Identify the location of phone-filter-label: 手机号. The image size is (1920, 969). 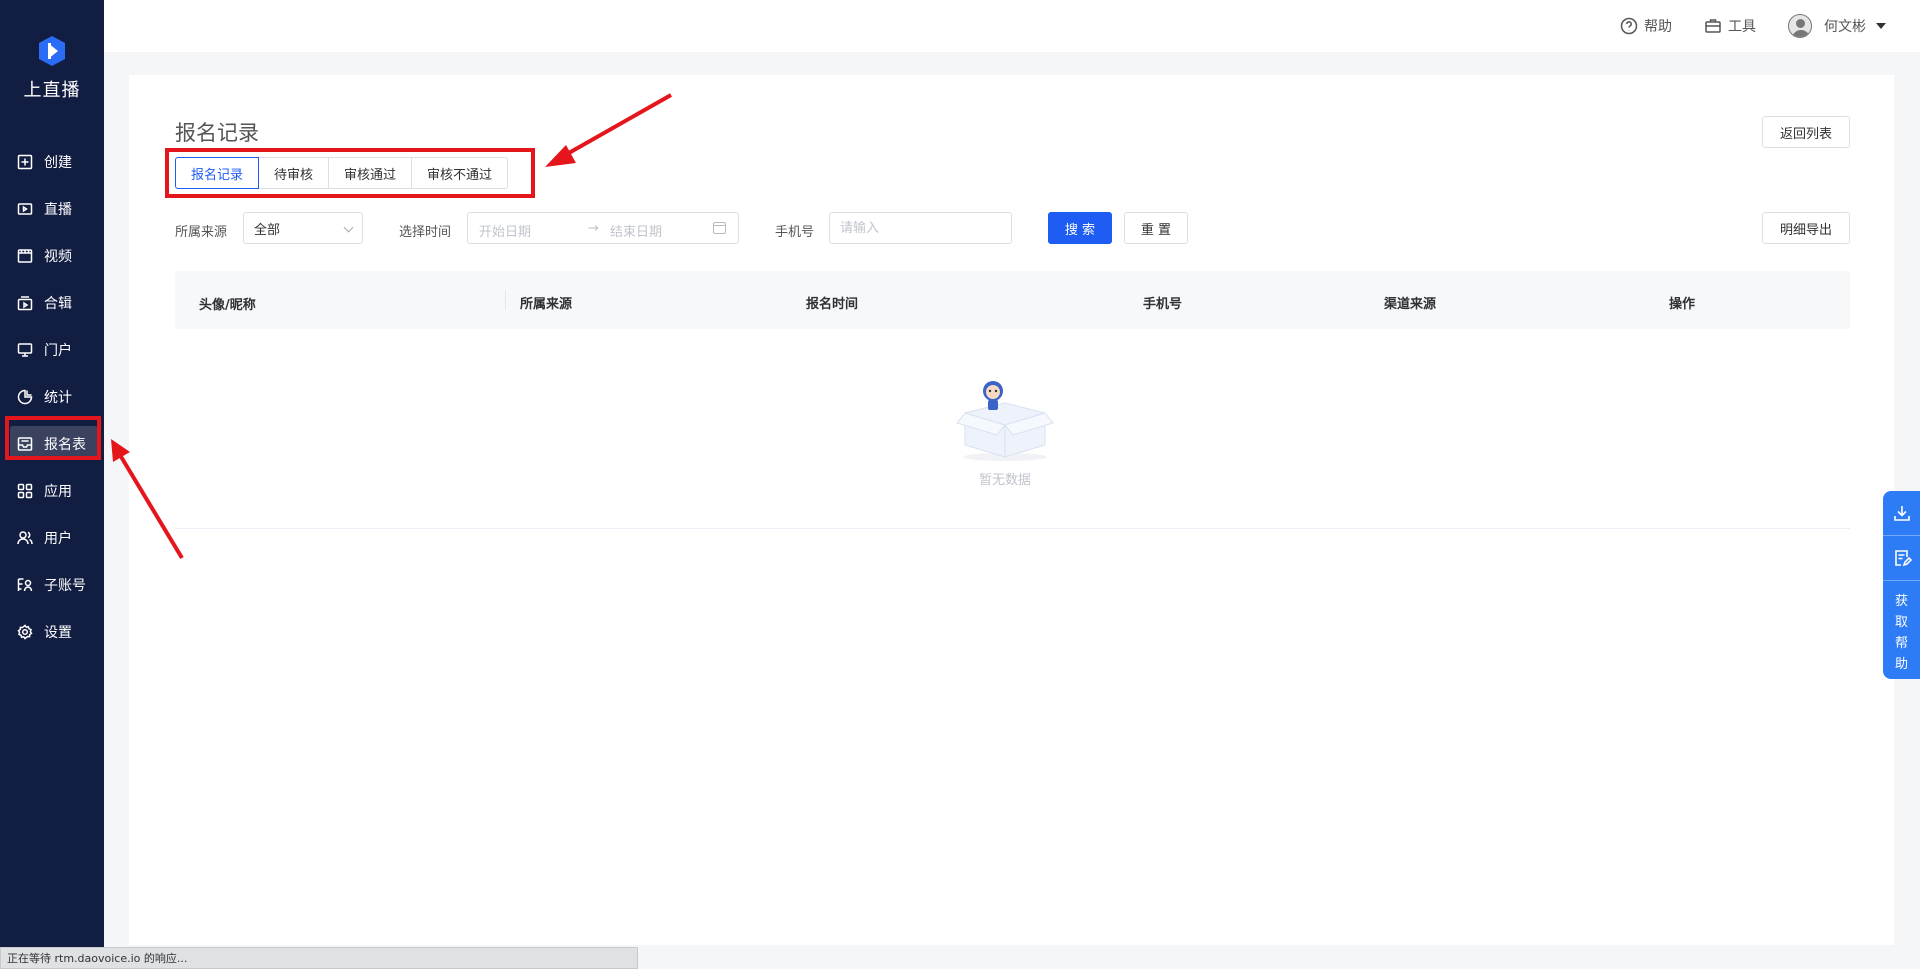
(795, 232).